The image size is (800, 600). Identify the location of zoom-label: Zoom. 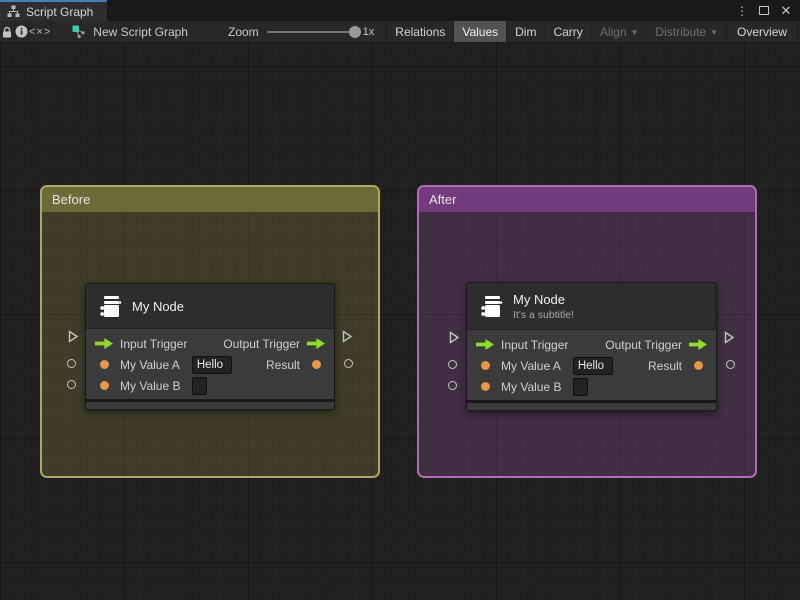
(243, 31).